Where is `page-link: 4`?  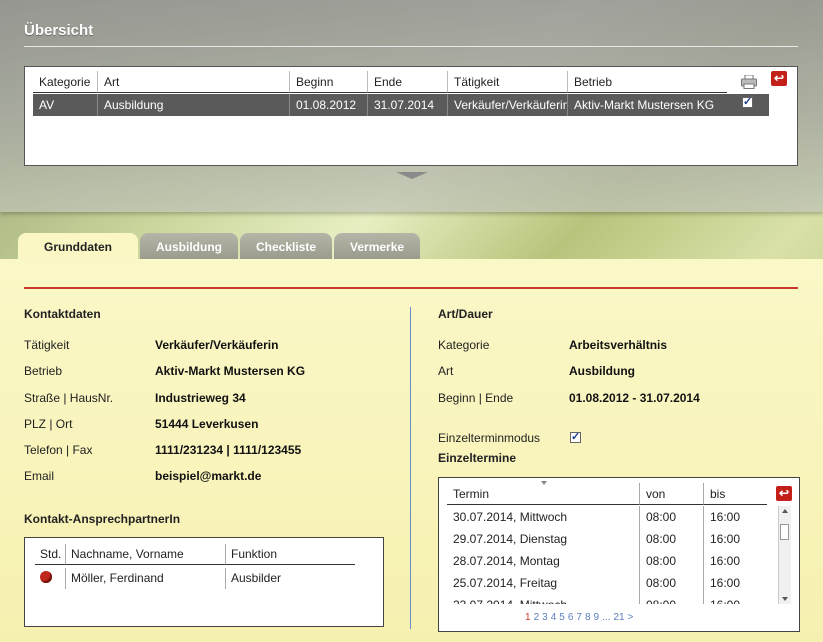 page-link: 4 is located at coordinates (554, 617).